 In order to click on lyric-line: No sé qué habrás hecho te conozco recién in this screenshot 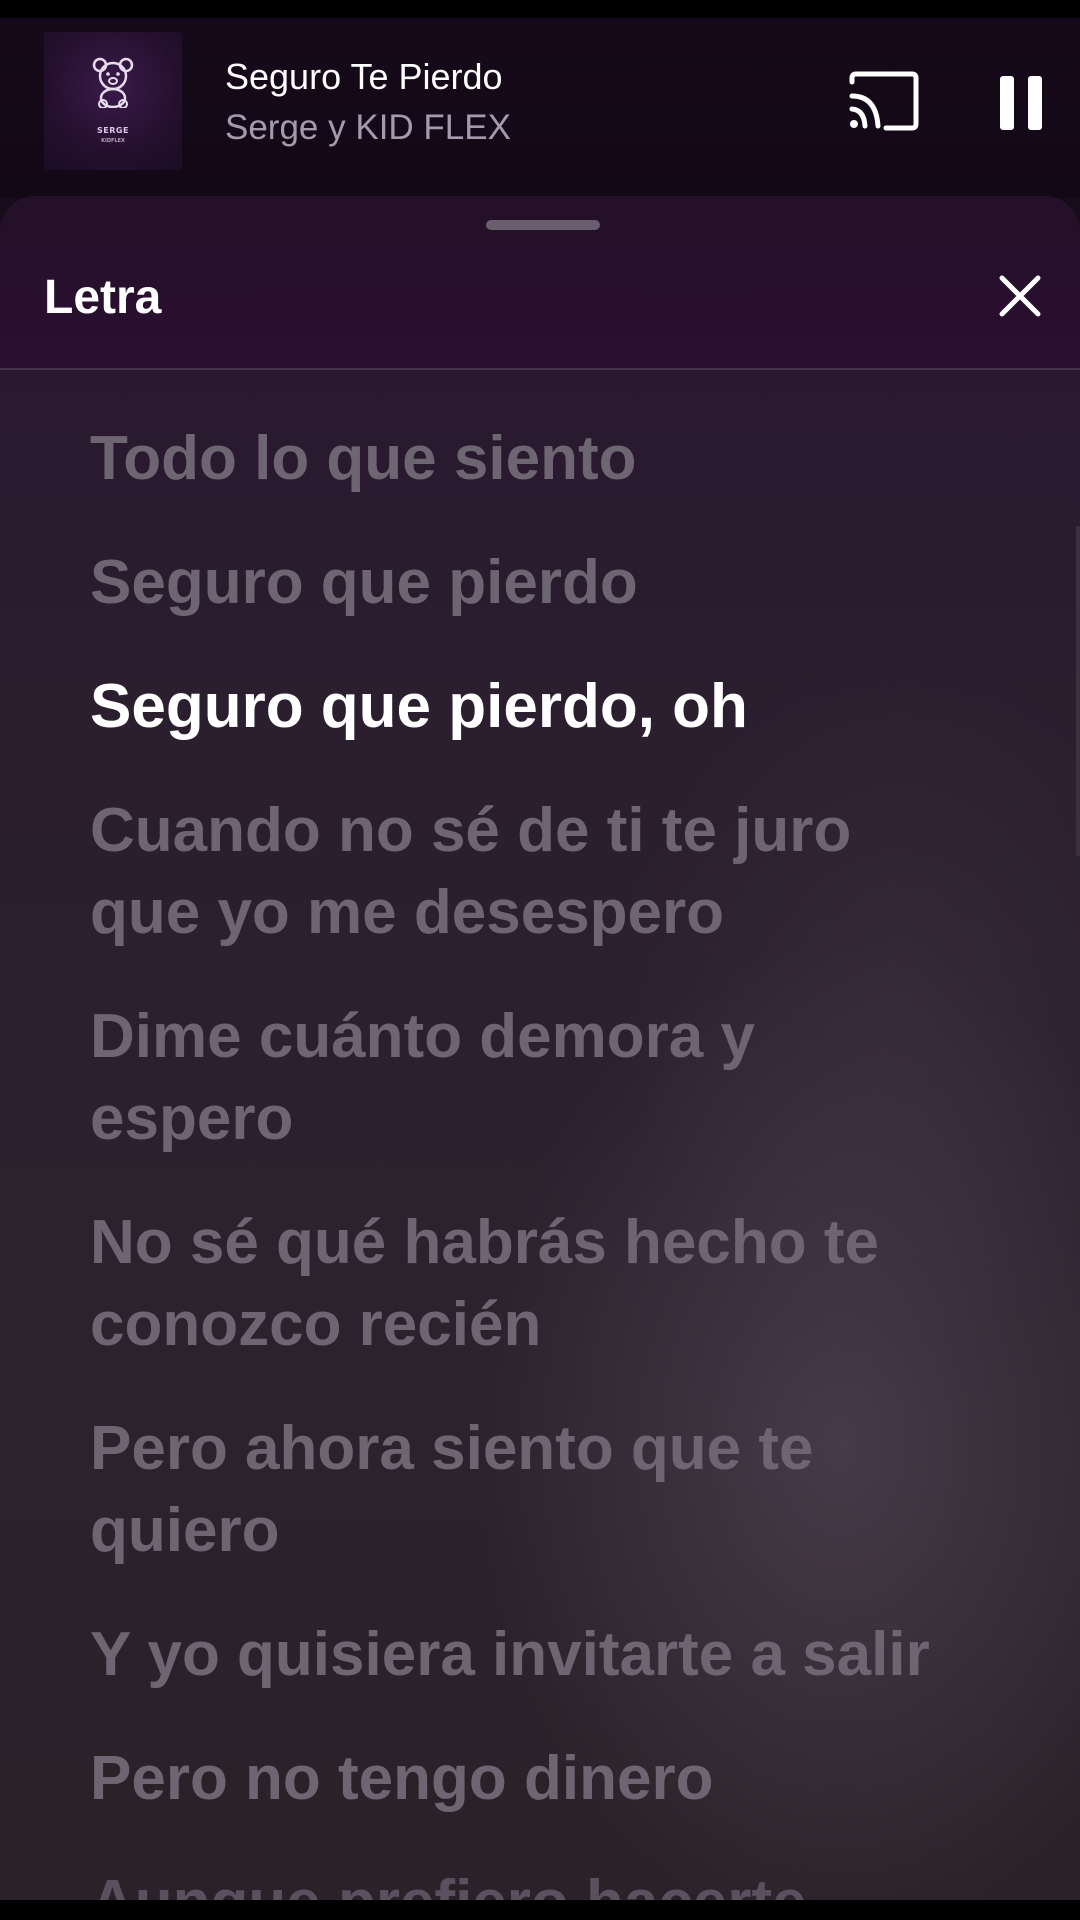, I will do `click(560, 1284)`.